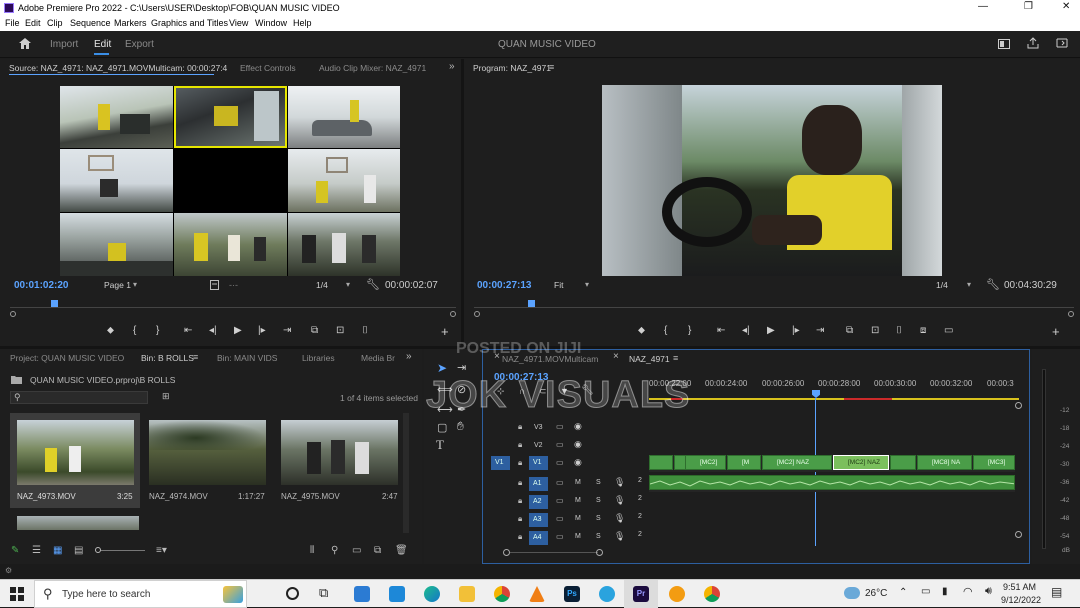  I want to click on program-play-icon: ▶, so click(771, 330).